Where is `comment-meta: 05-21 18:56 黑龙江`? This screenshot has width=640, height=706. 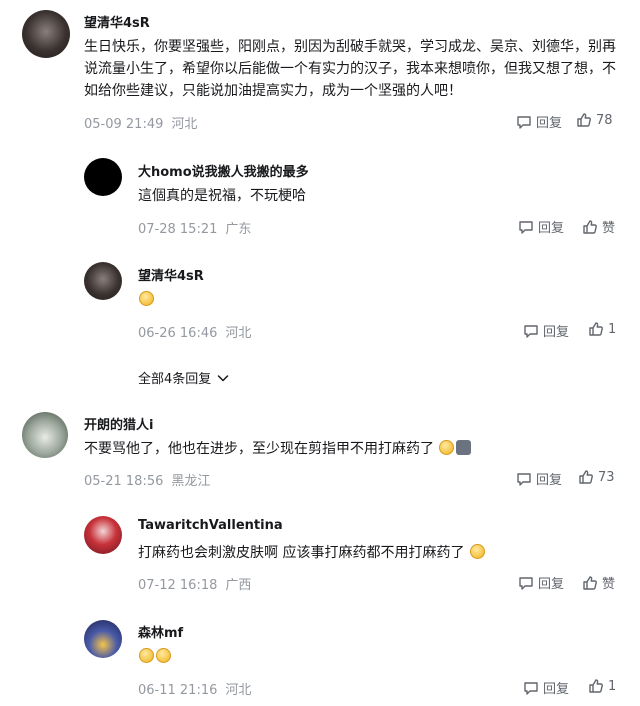 comment-meta: 05-21 18:56 黑龙江 is located at coordinates (147, 479).